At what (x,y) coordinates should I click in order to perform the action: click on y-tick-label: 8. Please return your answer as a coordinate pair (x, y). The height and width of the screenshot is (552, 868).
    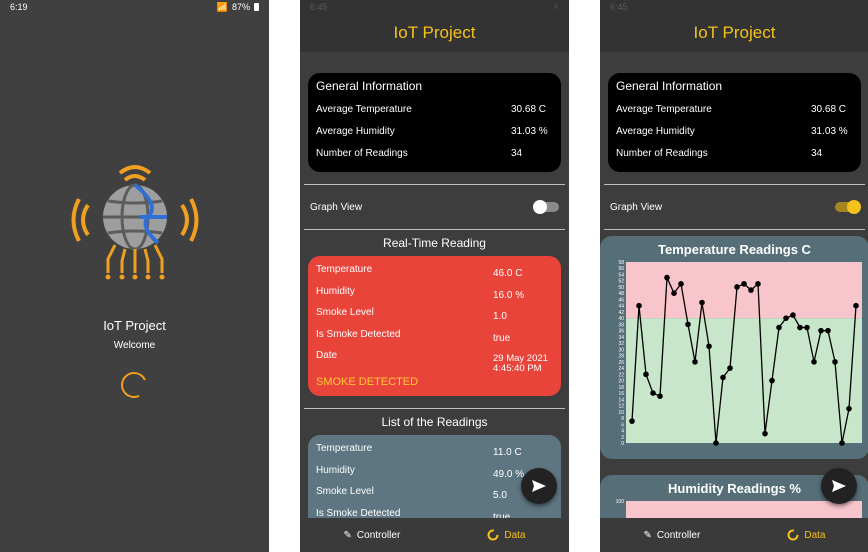
    Looking at the image, I should click on (622, 419).